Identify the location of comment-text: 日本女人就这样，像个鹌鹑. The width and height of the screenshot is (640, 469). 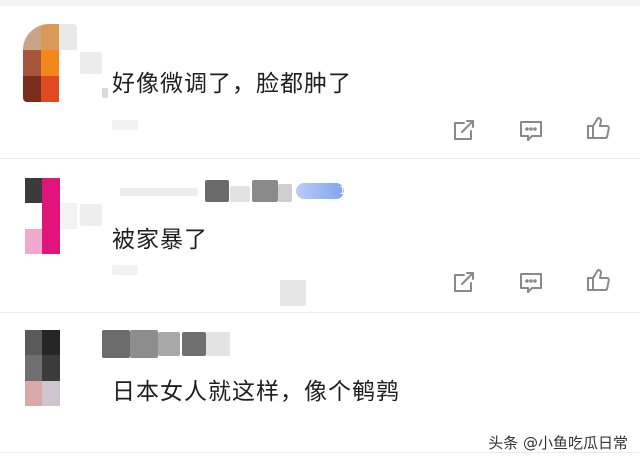
(256, 392).